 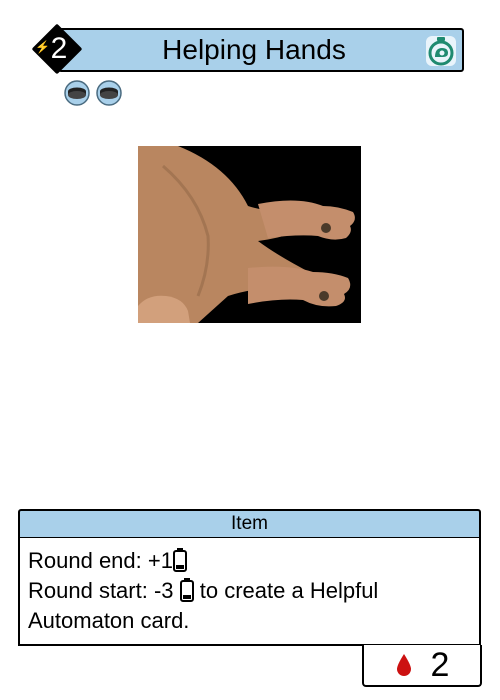 What do you see at coordinates (254, 49) in the screenshot?
I see `card-title: Helping Hands` at bounding box center [254, 49].